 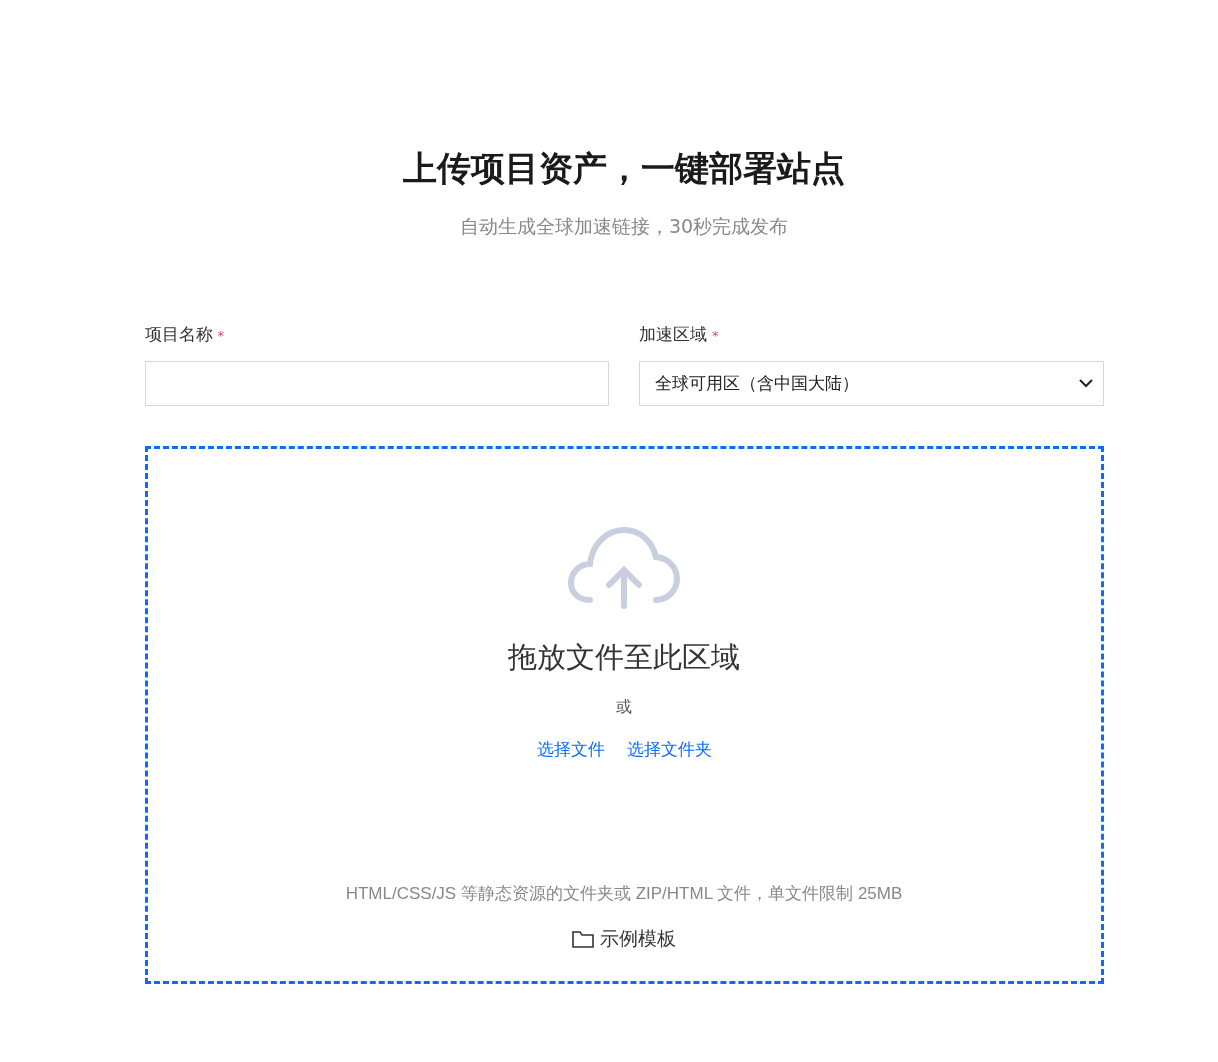 I want to click on page-title: 上传项目资产，一键部署站点, so click(x=624, y=168).